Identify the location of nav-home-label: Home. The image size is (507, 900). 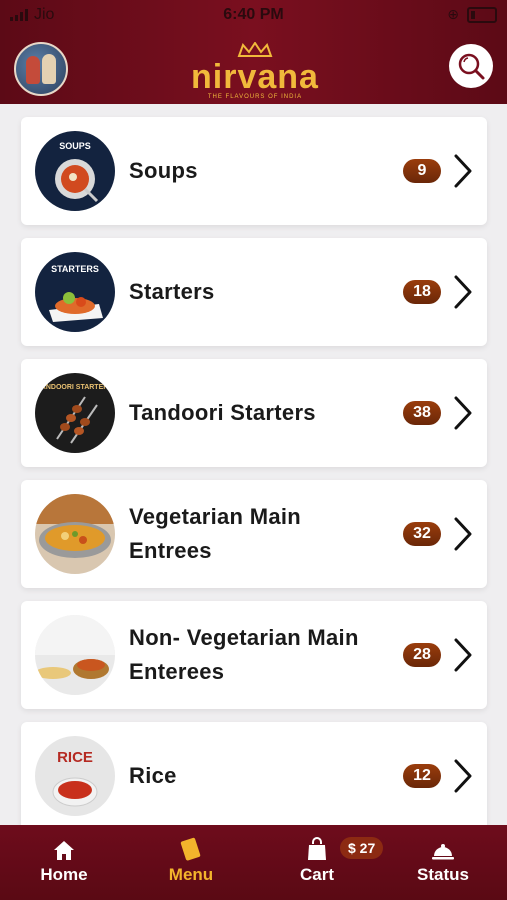
(64, 874).